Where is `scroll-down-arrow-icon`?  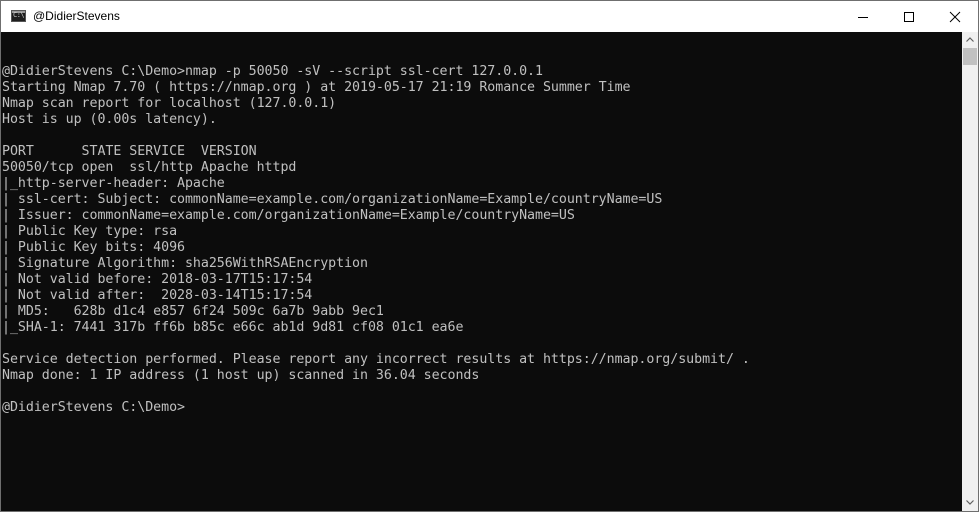
scroll-down-arrow-icon is located at coordinates (970, 502).